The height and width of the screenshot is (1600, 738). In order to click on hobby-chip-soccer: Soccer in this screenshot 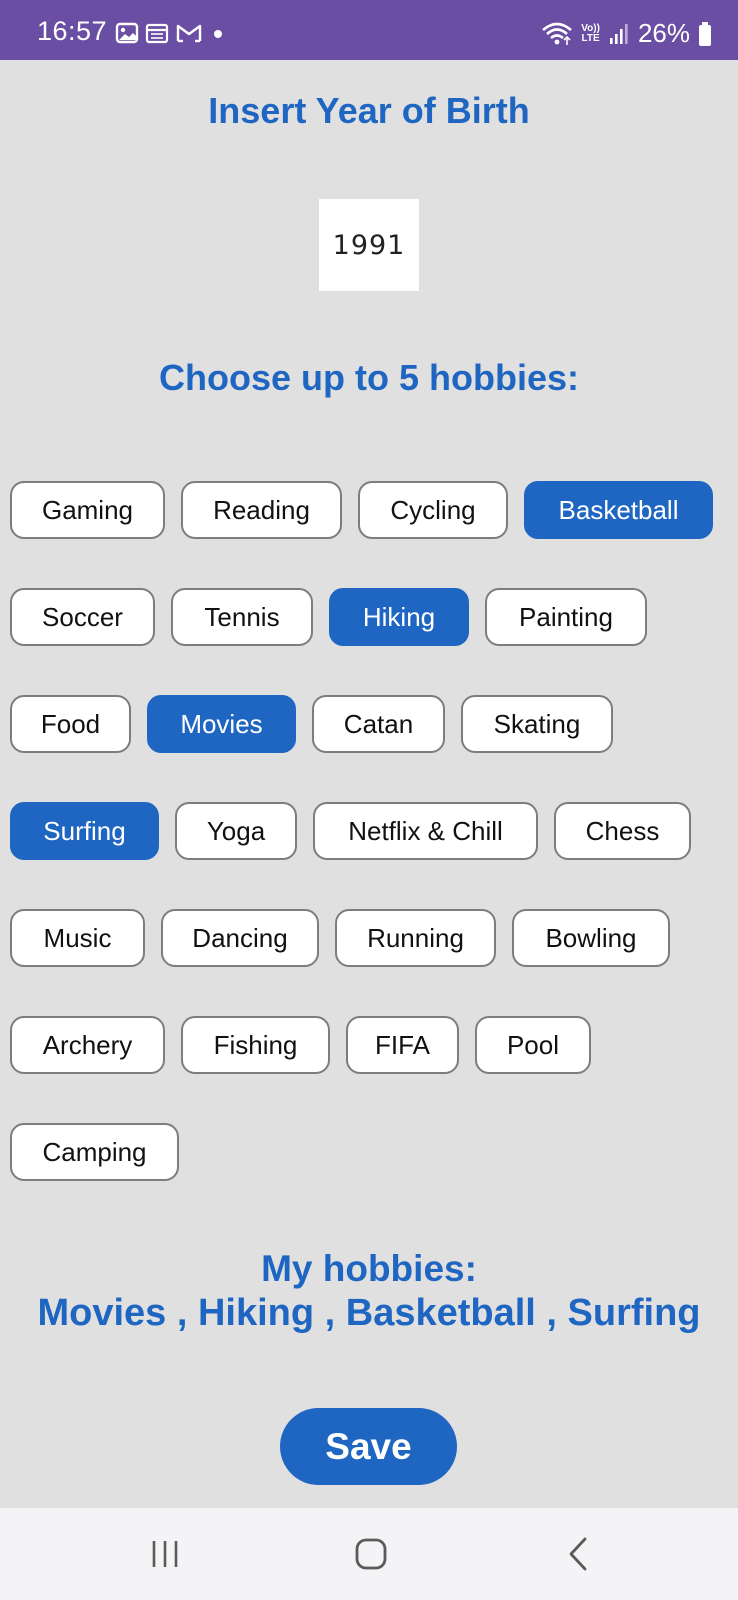, I will do `click(82, 617)`.